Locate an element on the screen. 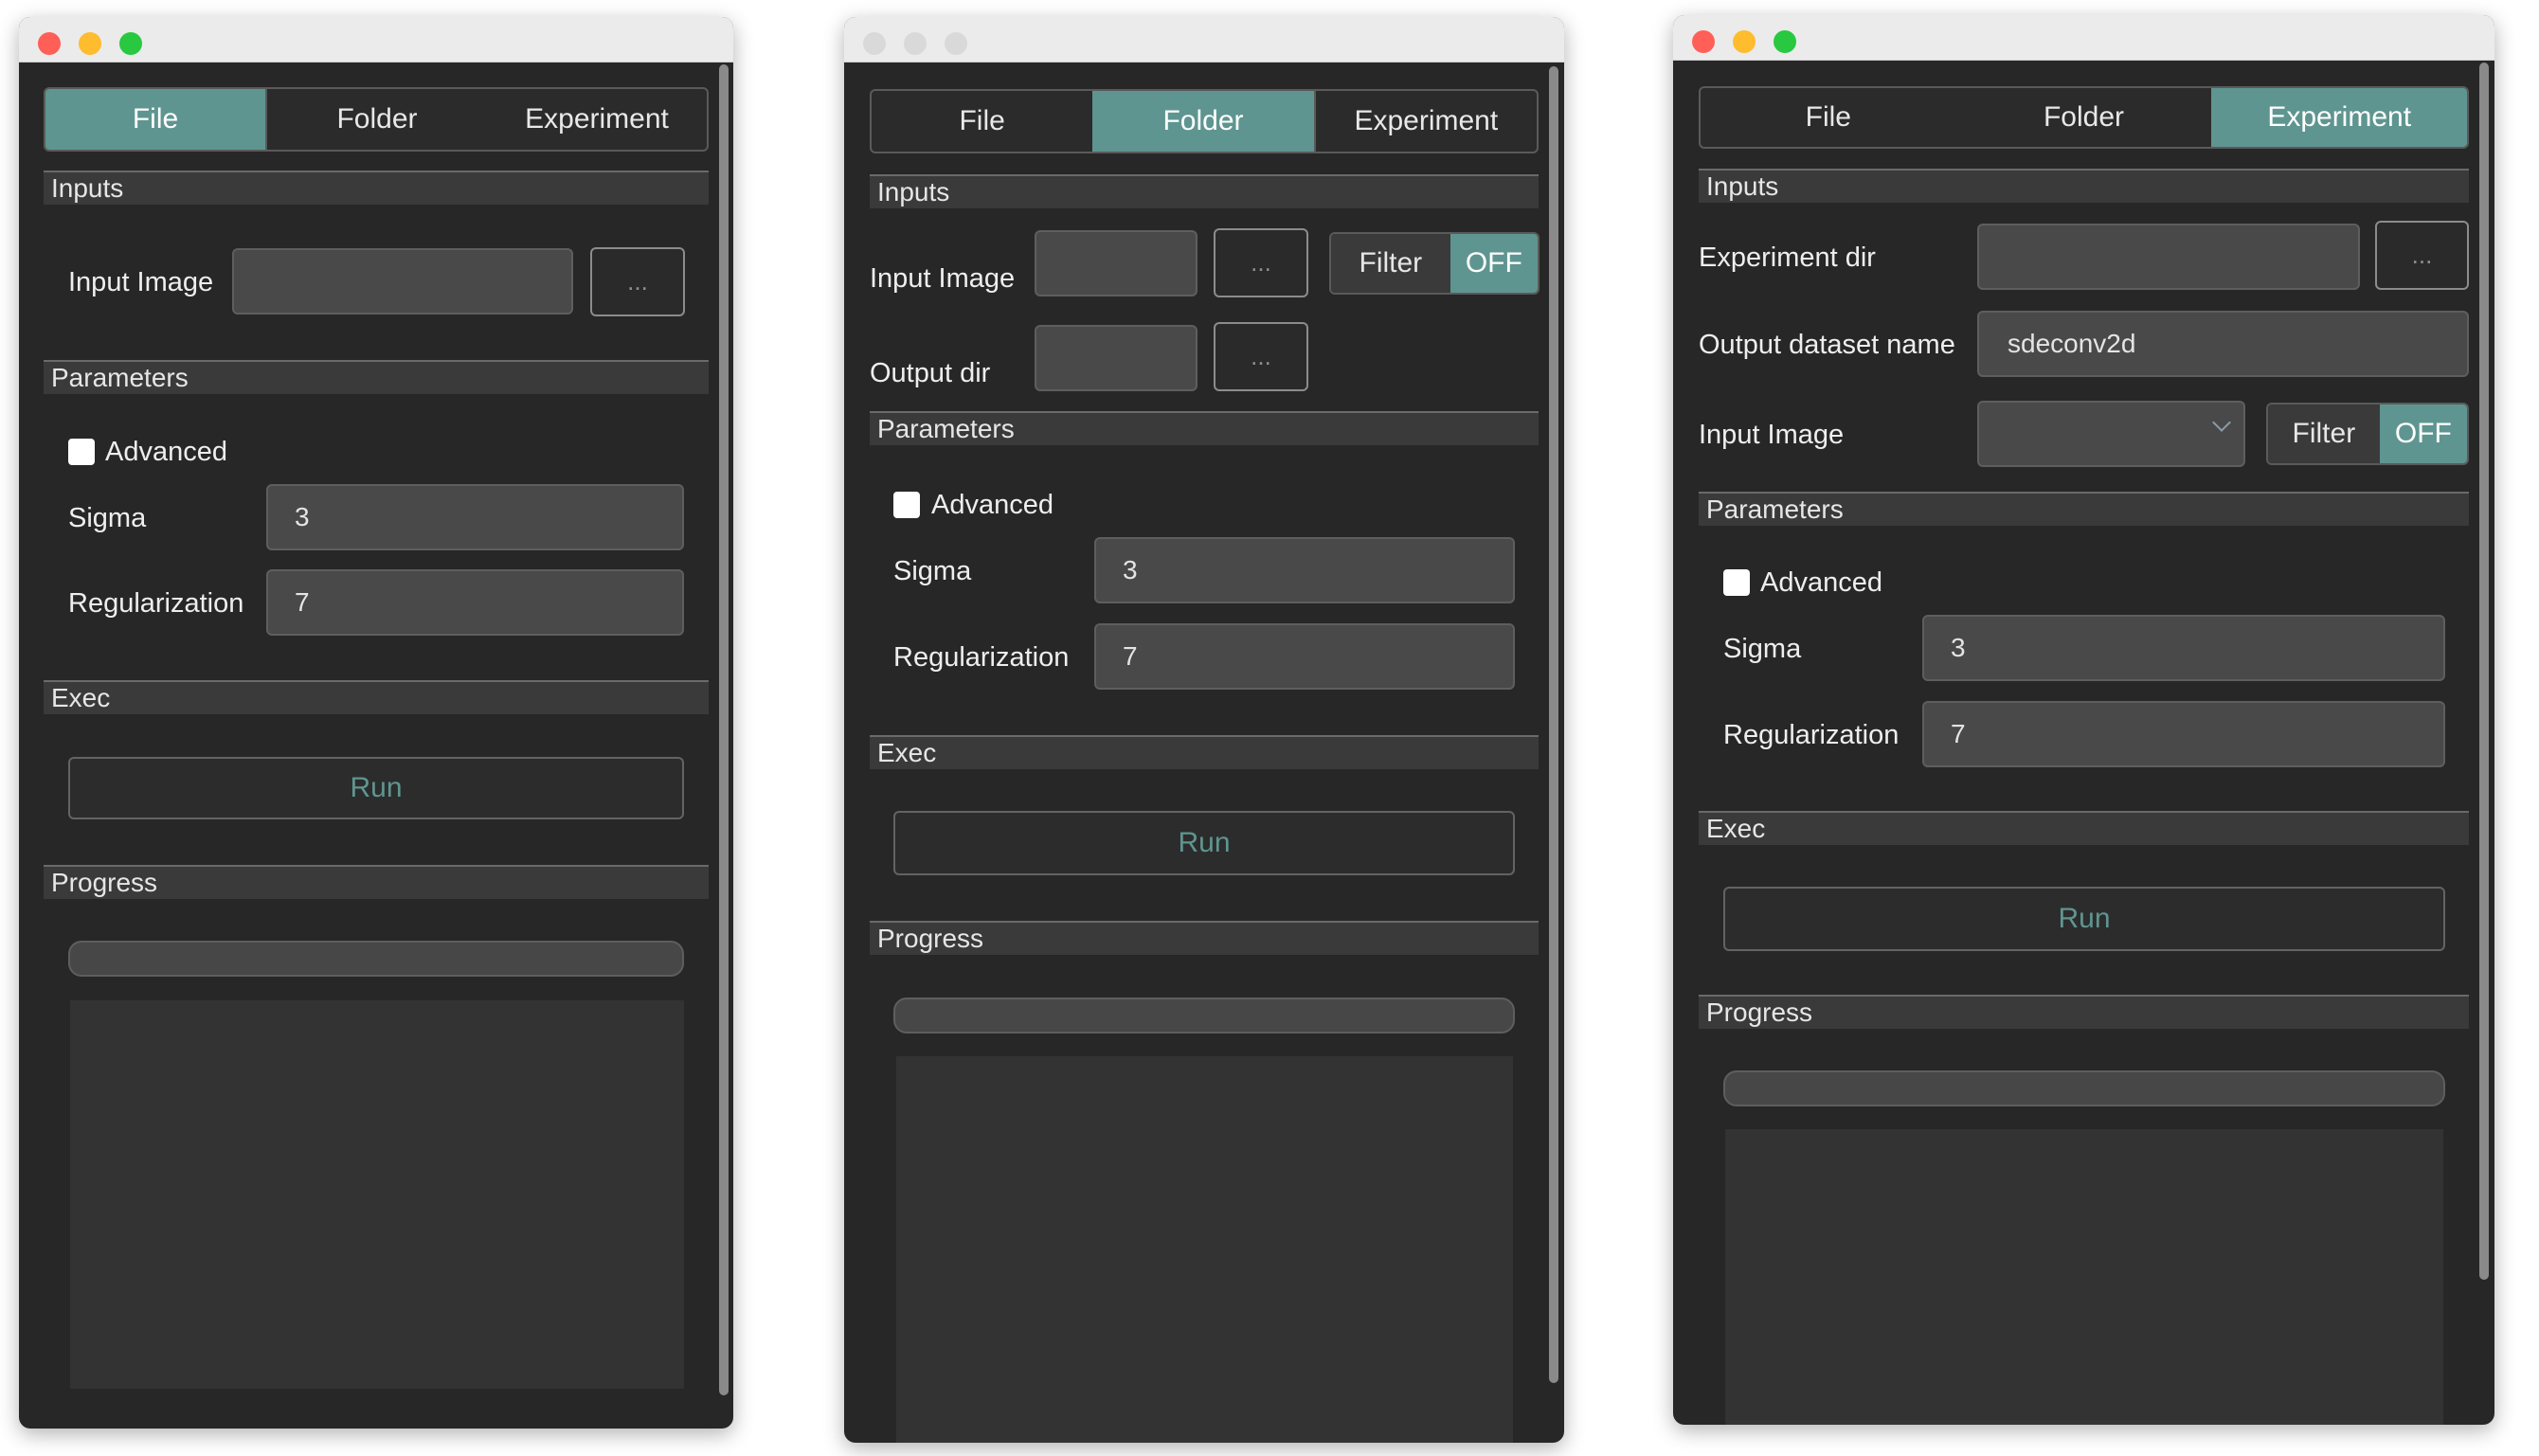  chevron-down-icon is located at coordinates (2222, 422).